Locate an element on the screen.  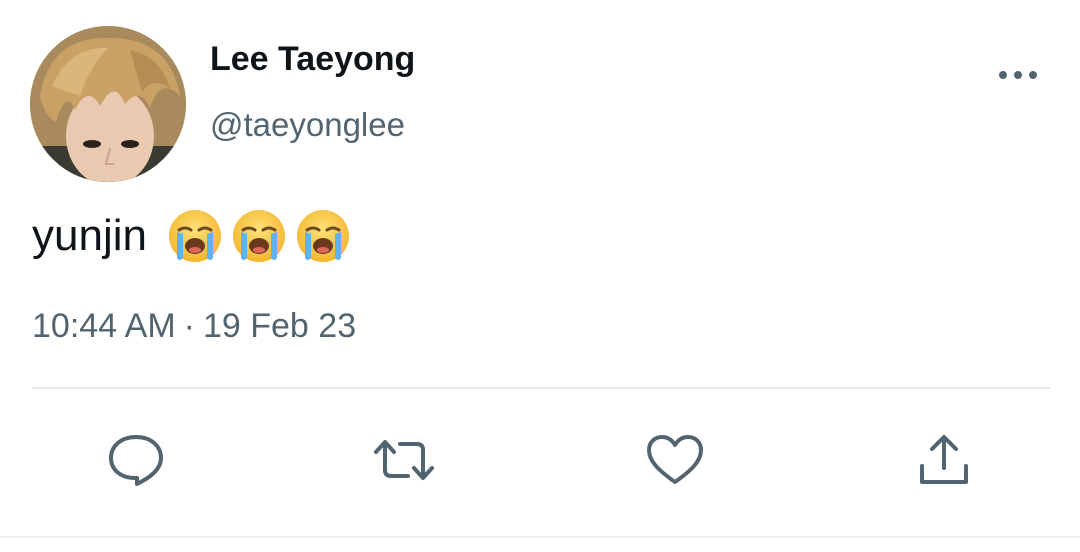
tweet-timestamp: 10:44 AM · 19 Feb 23 is located at coordinates (194, 326).